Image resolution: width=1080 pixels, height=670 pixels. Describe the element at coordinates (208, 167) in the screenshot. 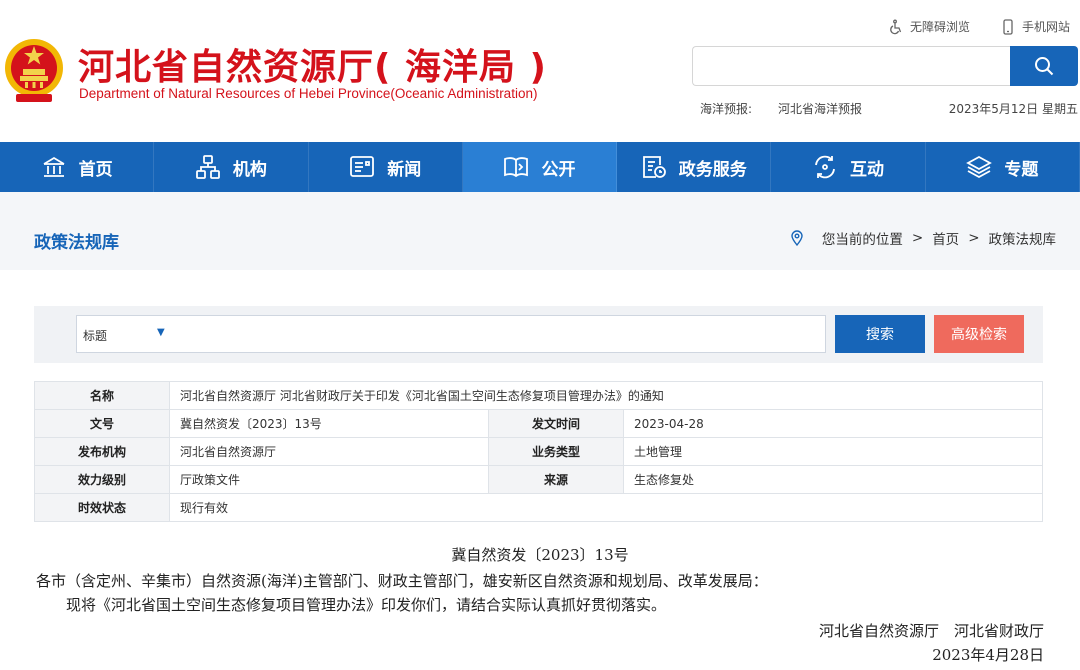

I see `org-icon` at that location.